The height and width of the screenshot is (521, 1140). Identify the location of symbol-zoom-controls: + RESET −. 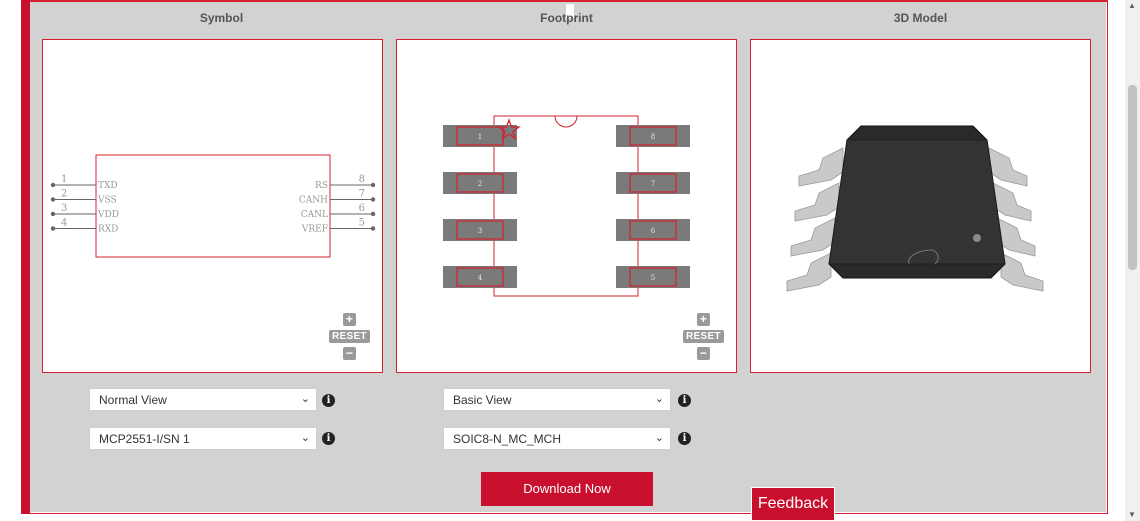
(349, 336).